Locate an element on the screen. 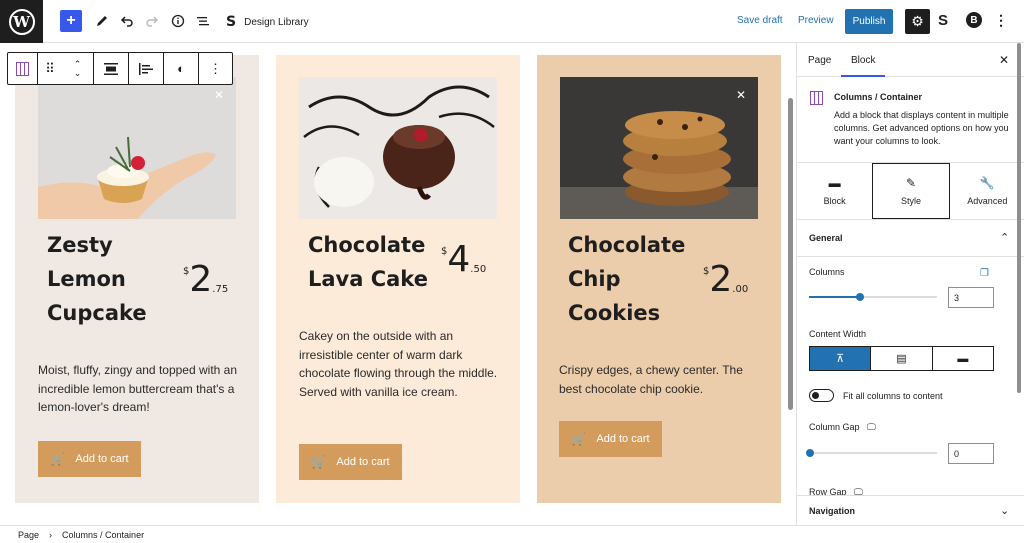 Image resolution: width=1024 pixels, height=543 pixels. edit-tool-button is located at coordinates (102, 21).